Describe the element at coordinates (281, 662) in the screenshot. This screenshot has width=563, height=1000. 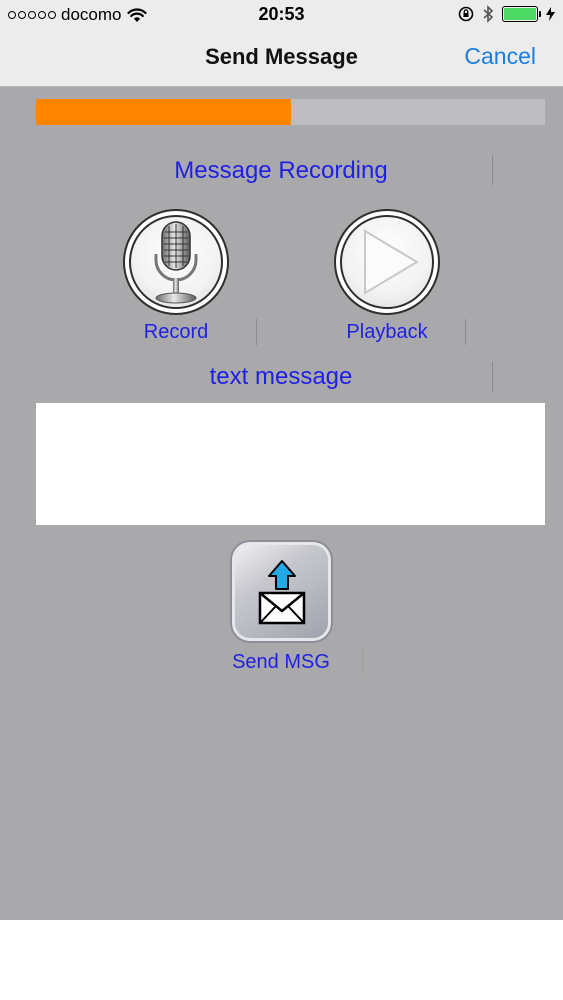
I see `send-msg-label: Send MSG` at that location.